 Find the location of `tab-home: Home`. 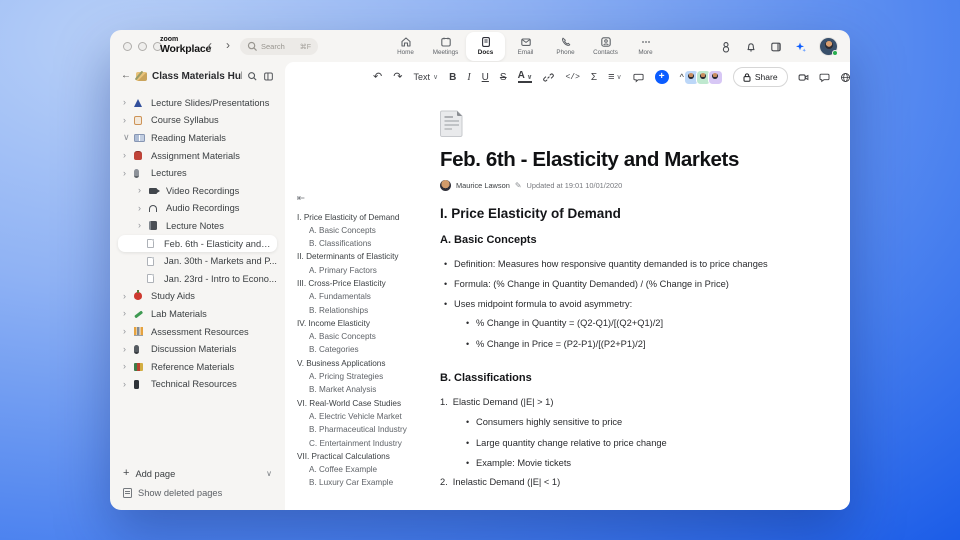

tab-home: Home is located at coordinates (405, 46).